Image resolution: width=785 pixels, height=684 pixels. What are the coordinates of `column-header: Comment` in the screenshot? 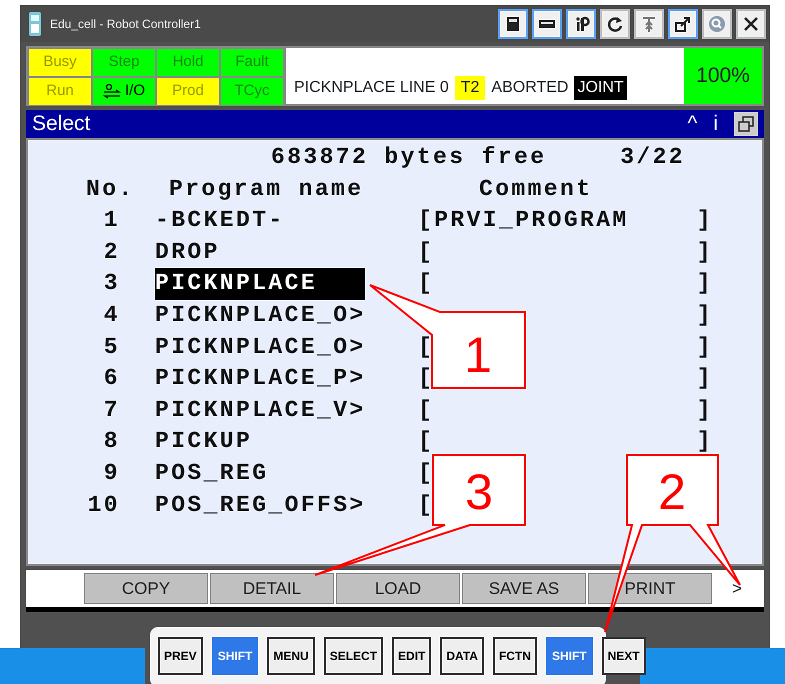 It's located at (535, 189).